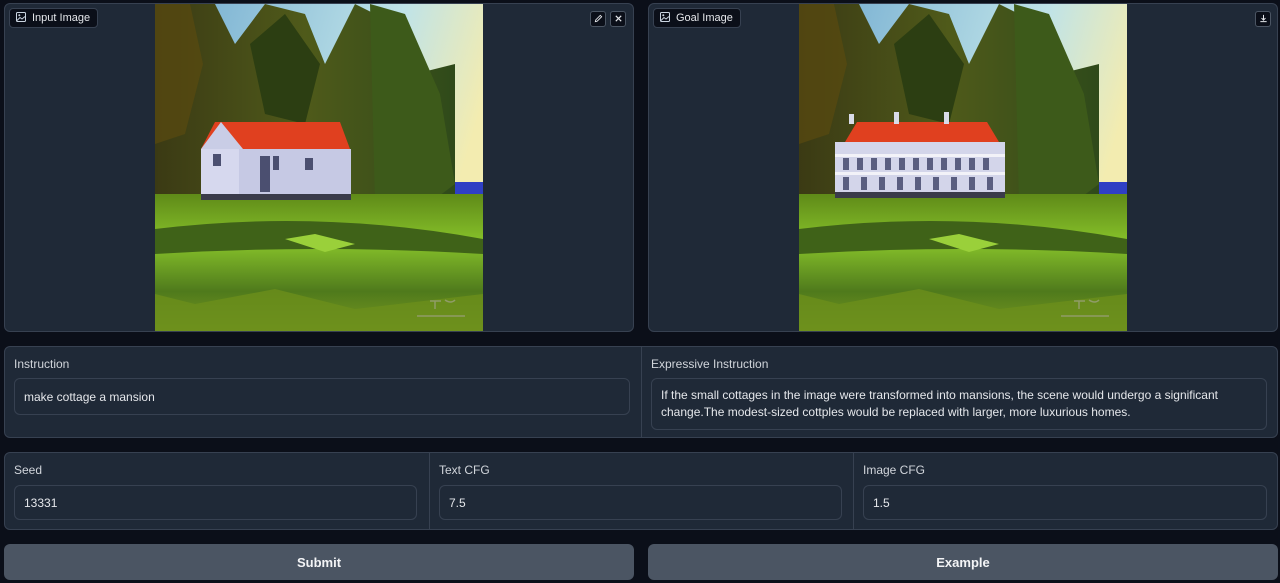 The width and height of the screenshot is (1280, 583). Describe the element at coordinates (704, 18) in the screenshot. I see `goal-image-label-text: Goal Image` at that location.